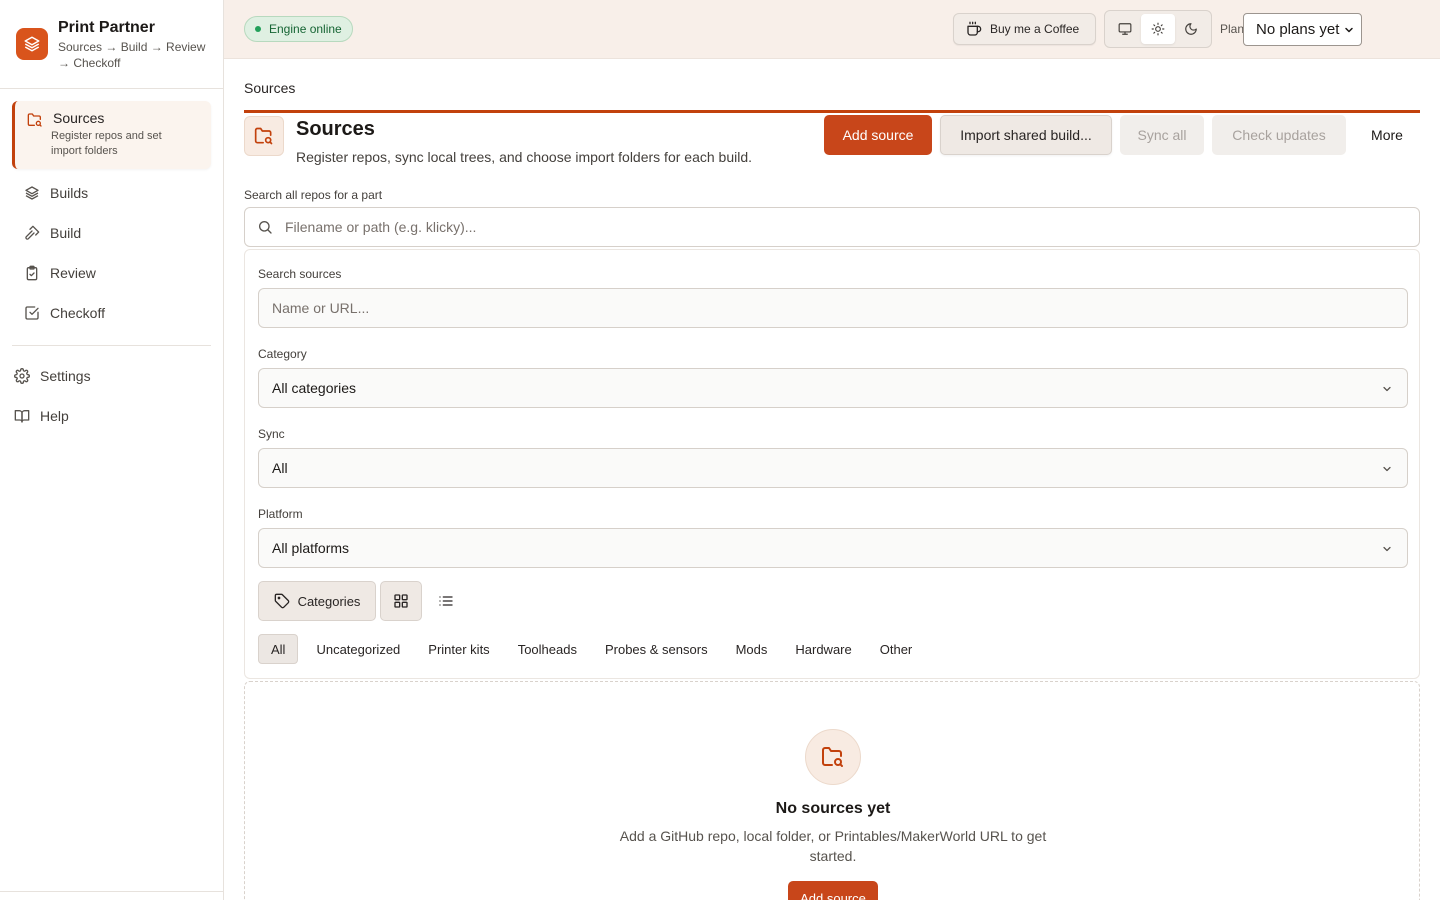 The height and width of the screenshot is (900, 1440). Describe the element at coordinates (335, 129) in the screenshot. I see `page-title: Sources` at that location.